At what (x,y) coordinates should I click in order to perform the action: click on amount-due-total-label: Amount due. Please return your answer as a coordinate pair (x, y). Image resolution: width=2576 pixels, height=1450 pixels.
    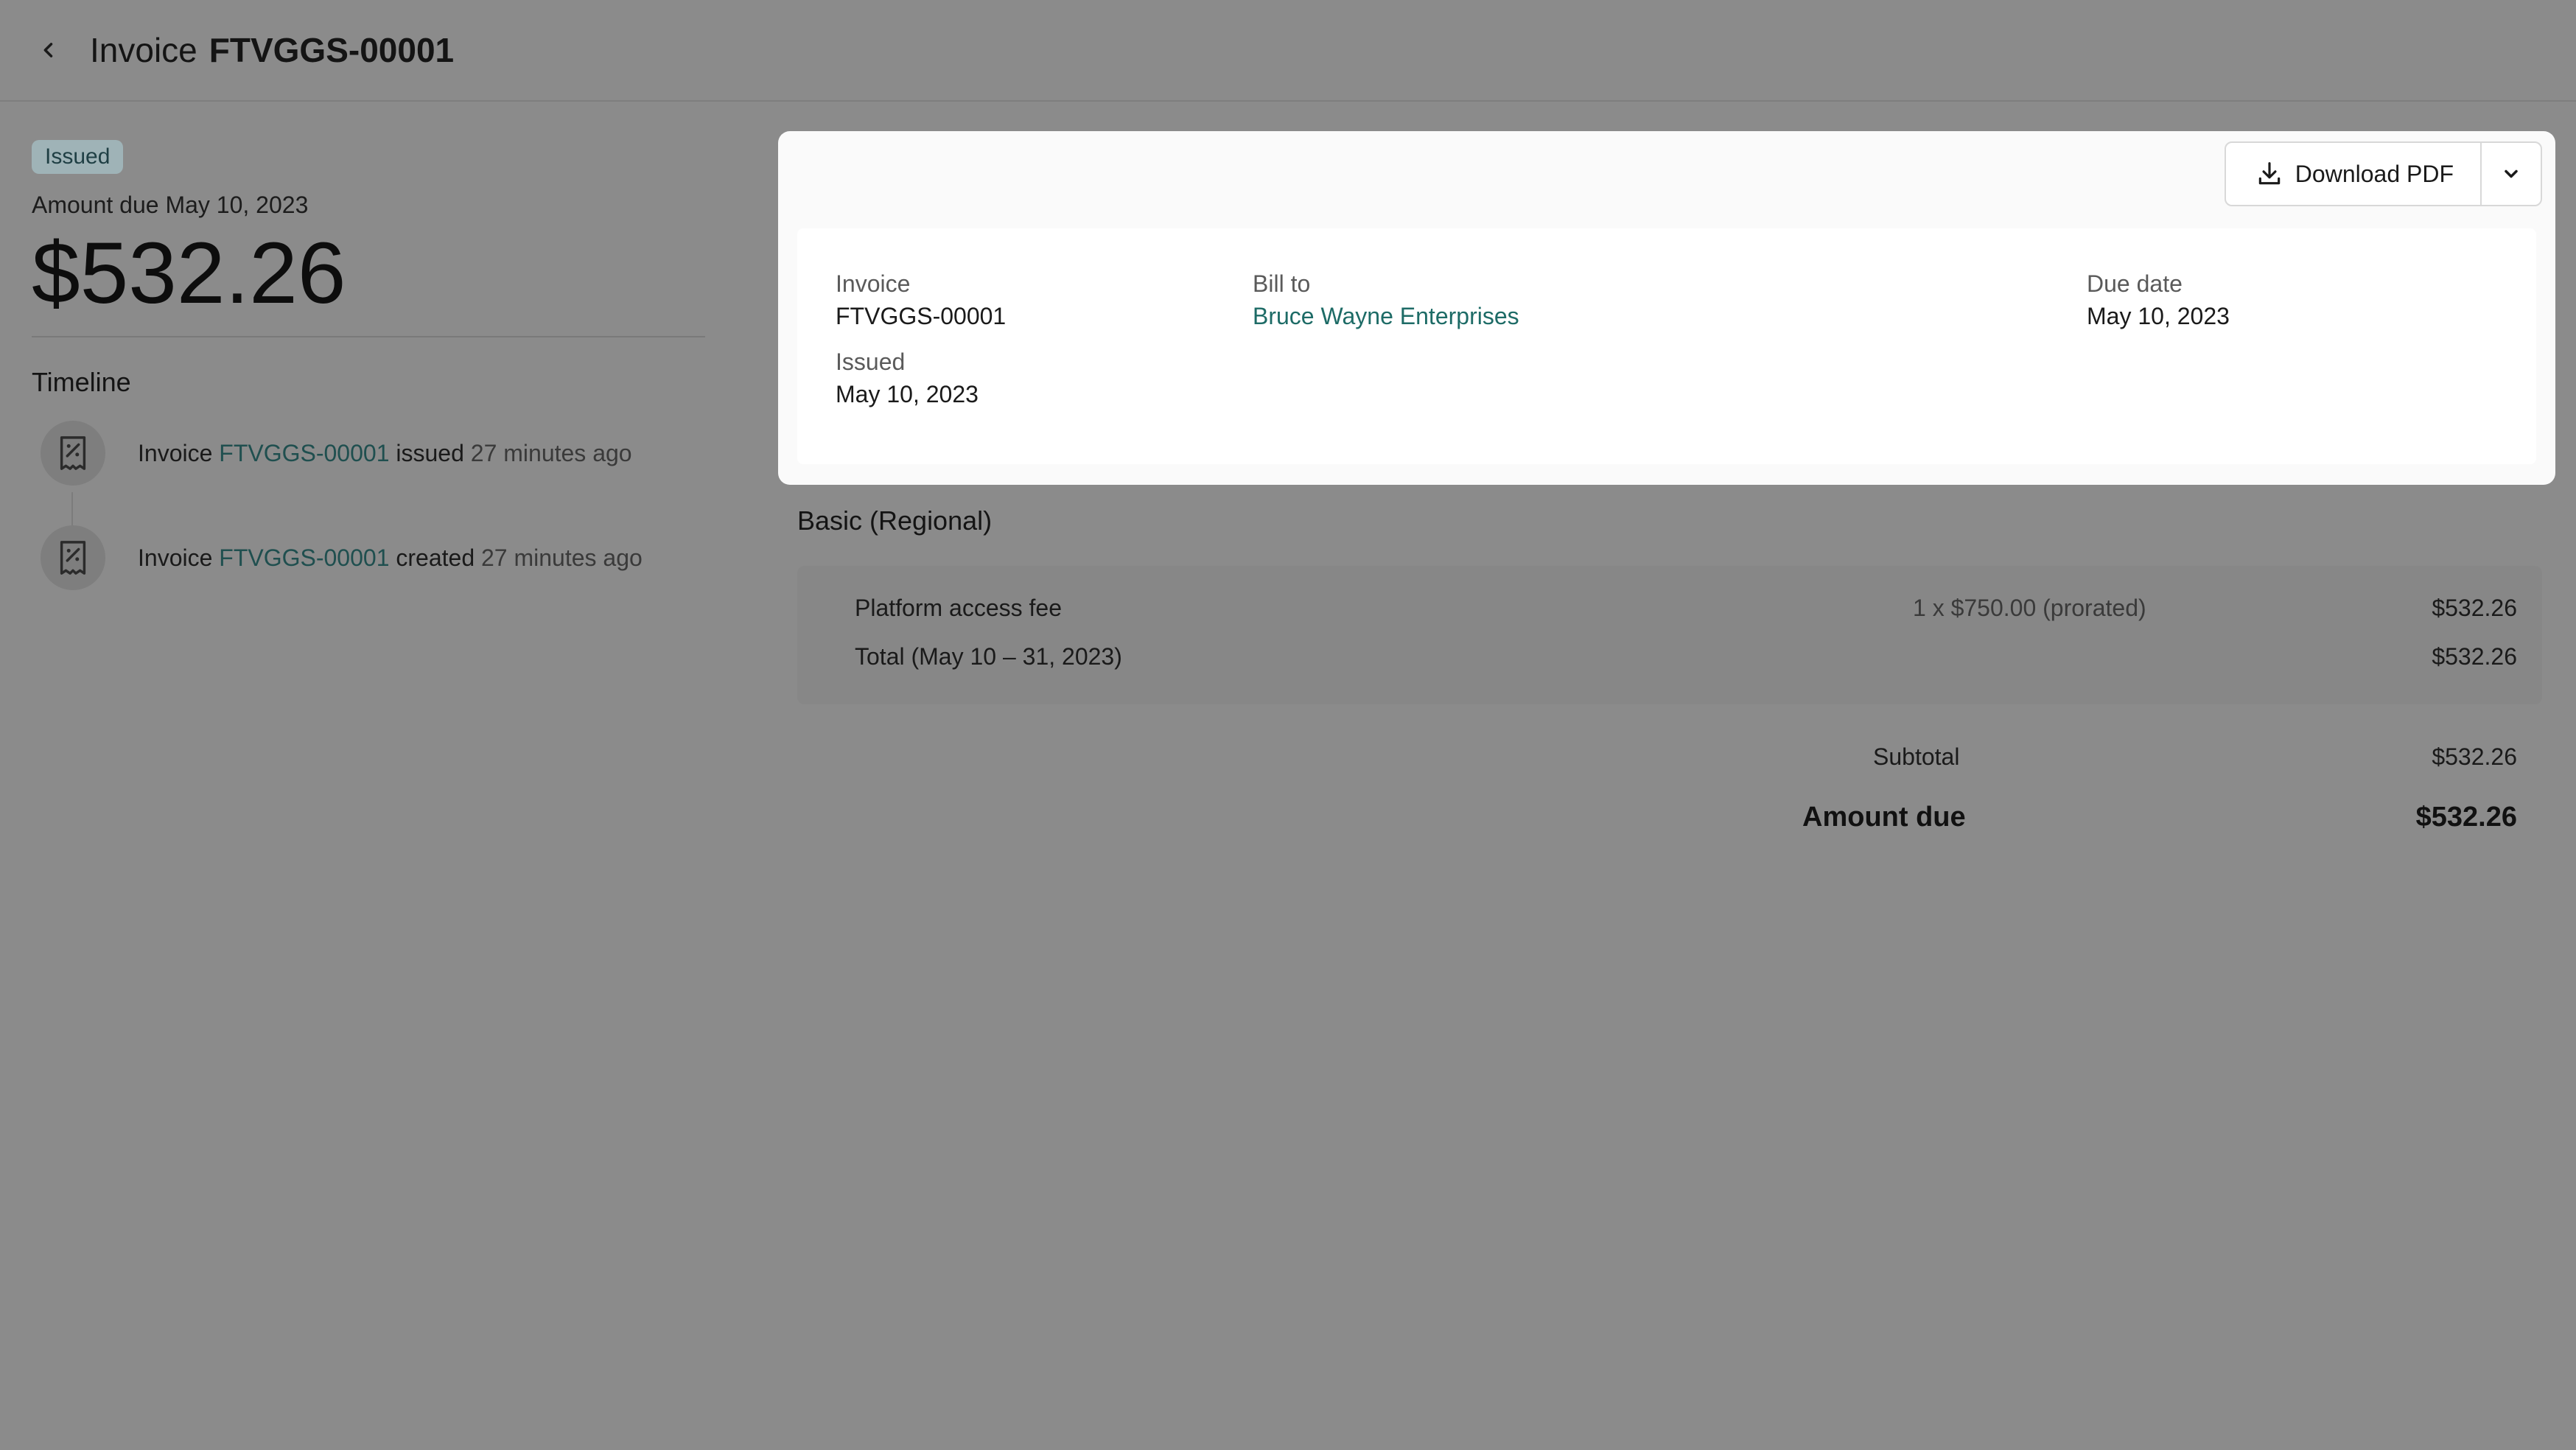
    Looking at the image, I should click on (1884, 817).